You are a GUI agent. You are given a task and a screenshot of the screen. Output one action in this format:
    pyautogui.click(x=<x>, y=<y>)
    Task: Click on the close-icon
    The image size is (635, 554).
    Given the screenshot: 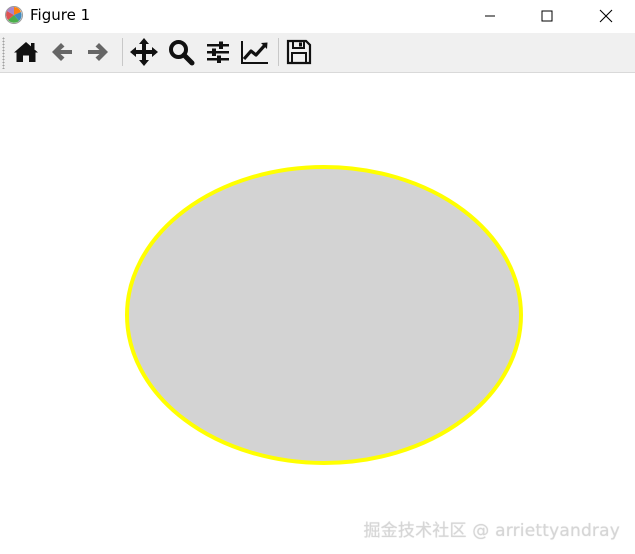 What is the action you would take?
    pyautogui.click(x=606, y=16)
    